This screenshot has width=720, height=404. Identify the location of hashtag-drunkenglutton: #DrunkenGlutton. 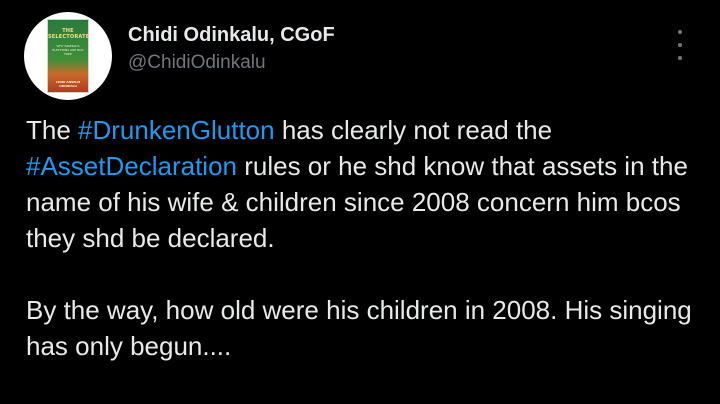
(176, 130).